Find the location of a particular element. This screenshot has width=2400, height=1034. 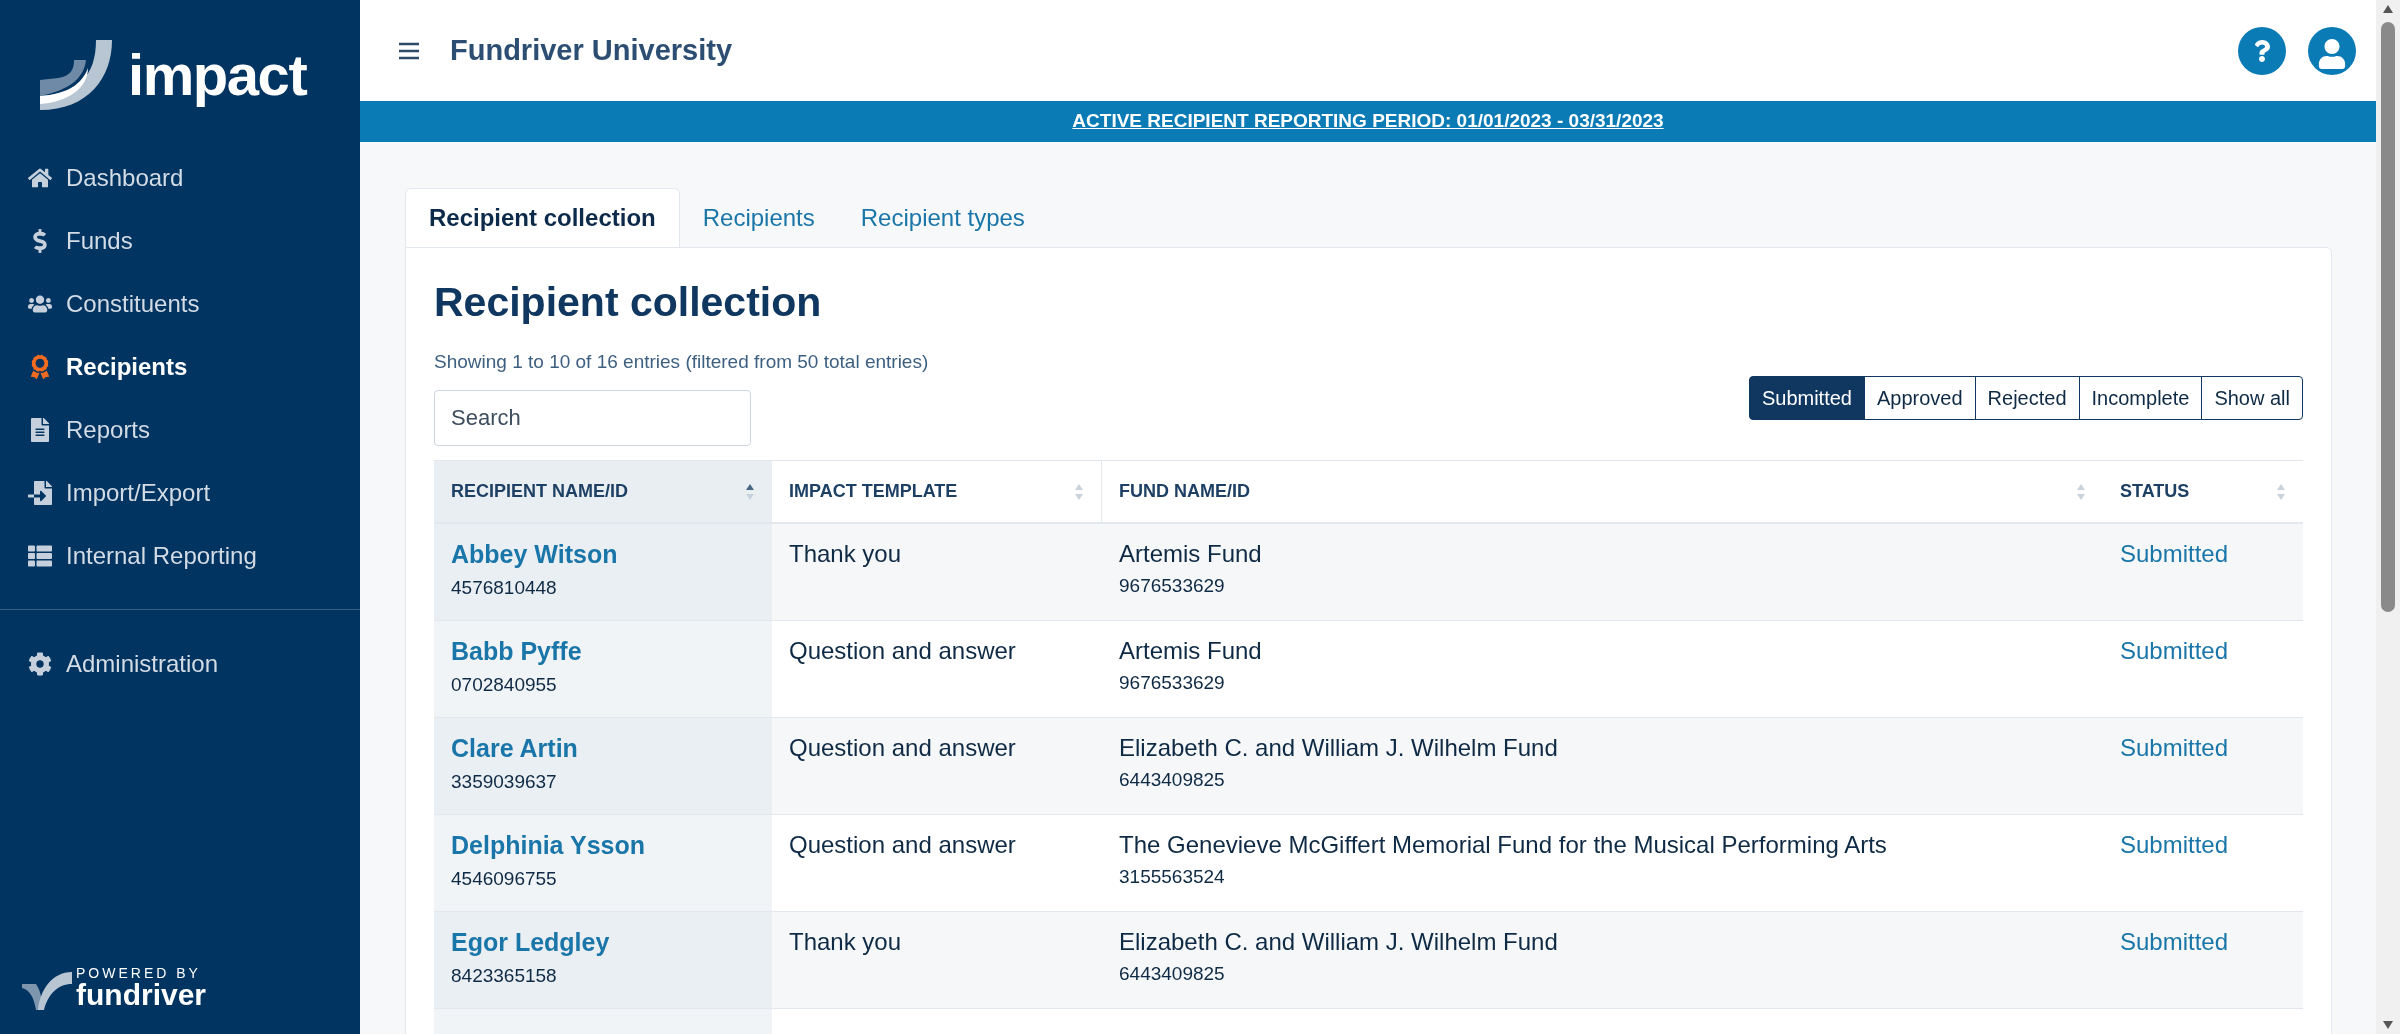

recipient-name-link: Clare Artin is located at coordinates (603, 749).